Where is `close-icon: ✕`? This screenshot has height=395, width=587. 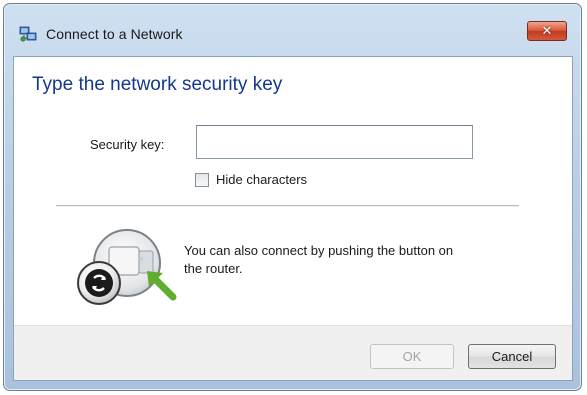
close-icon: ✕ is located at coordinates (547, 31).